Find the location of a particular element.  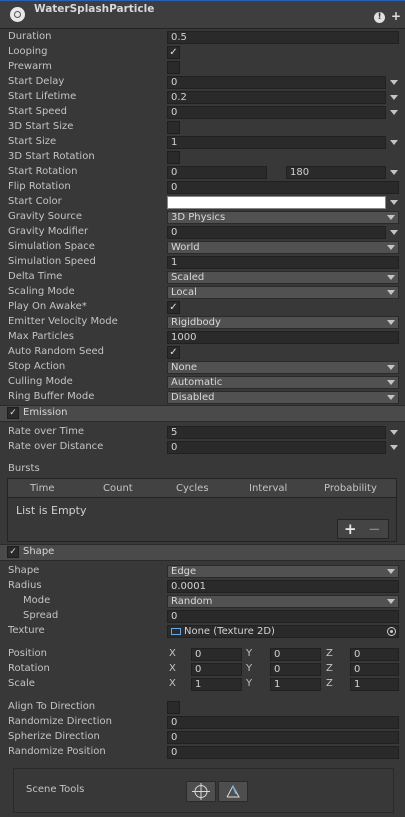

auto-random-seed-checkbox: ✓ is located at coordinates (173, 352).